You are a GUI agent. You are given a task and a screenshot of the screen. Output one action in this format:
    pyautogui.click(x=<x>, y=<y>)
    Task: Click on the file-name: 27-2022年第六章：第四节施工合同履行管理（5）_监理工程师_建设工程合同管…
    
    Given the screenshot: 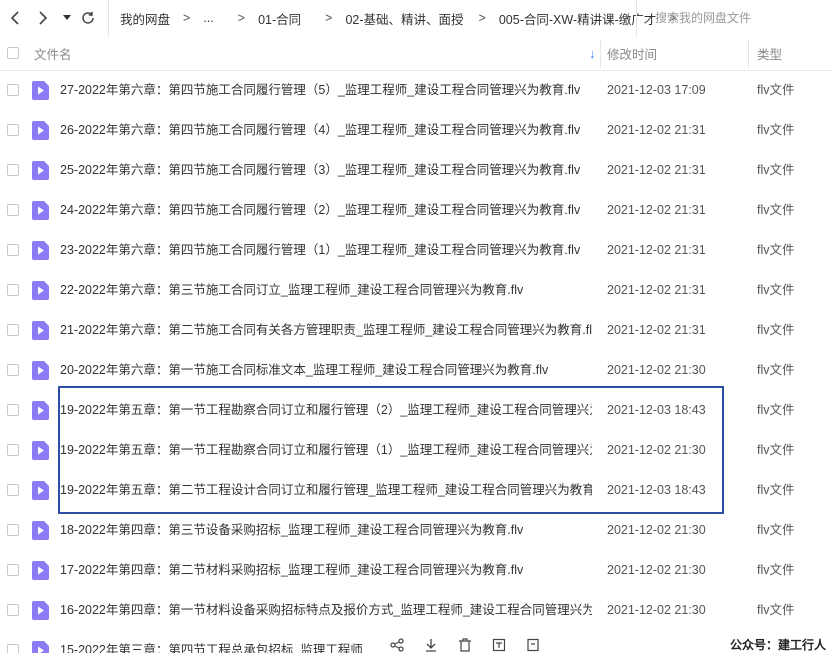 What is the action you would take?
    pyautogui.click(x=320, y=90)
    